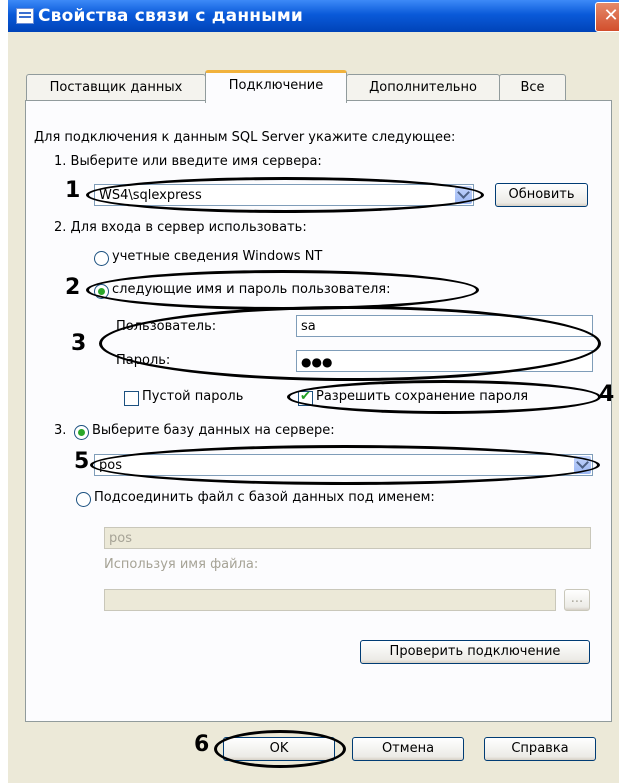 Image resolution: width=619 pixels, height=783 pixels. Describe the element at coordinates (540, 749) in the screenshot. I see `help-button: Справка` at that location.